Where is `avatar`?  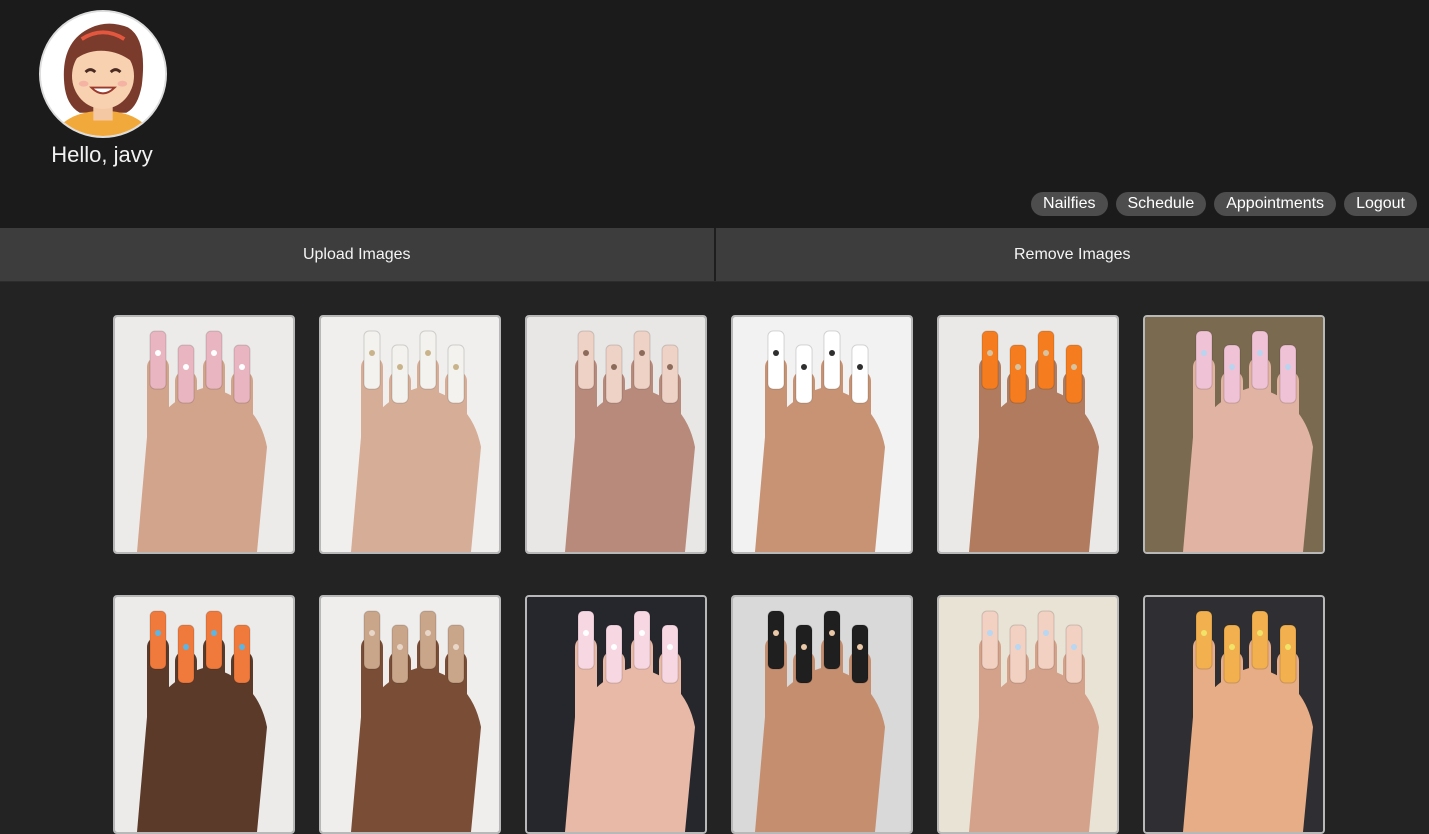
avatar is located at coordinates (103, 74).